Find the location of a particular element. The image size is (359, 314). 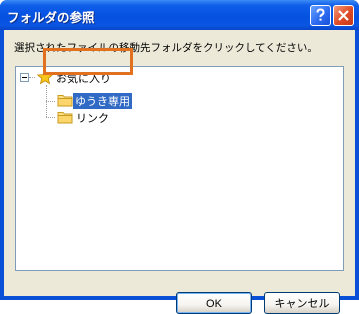

help-button is located at coordinates (320, 15).